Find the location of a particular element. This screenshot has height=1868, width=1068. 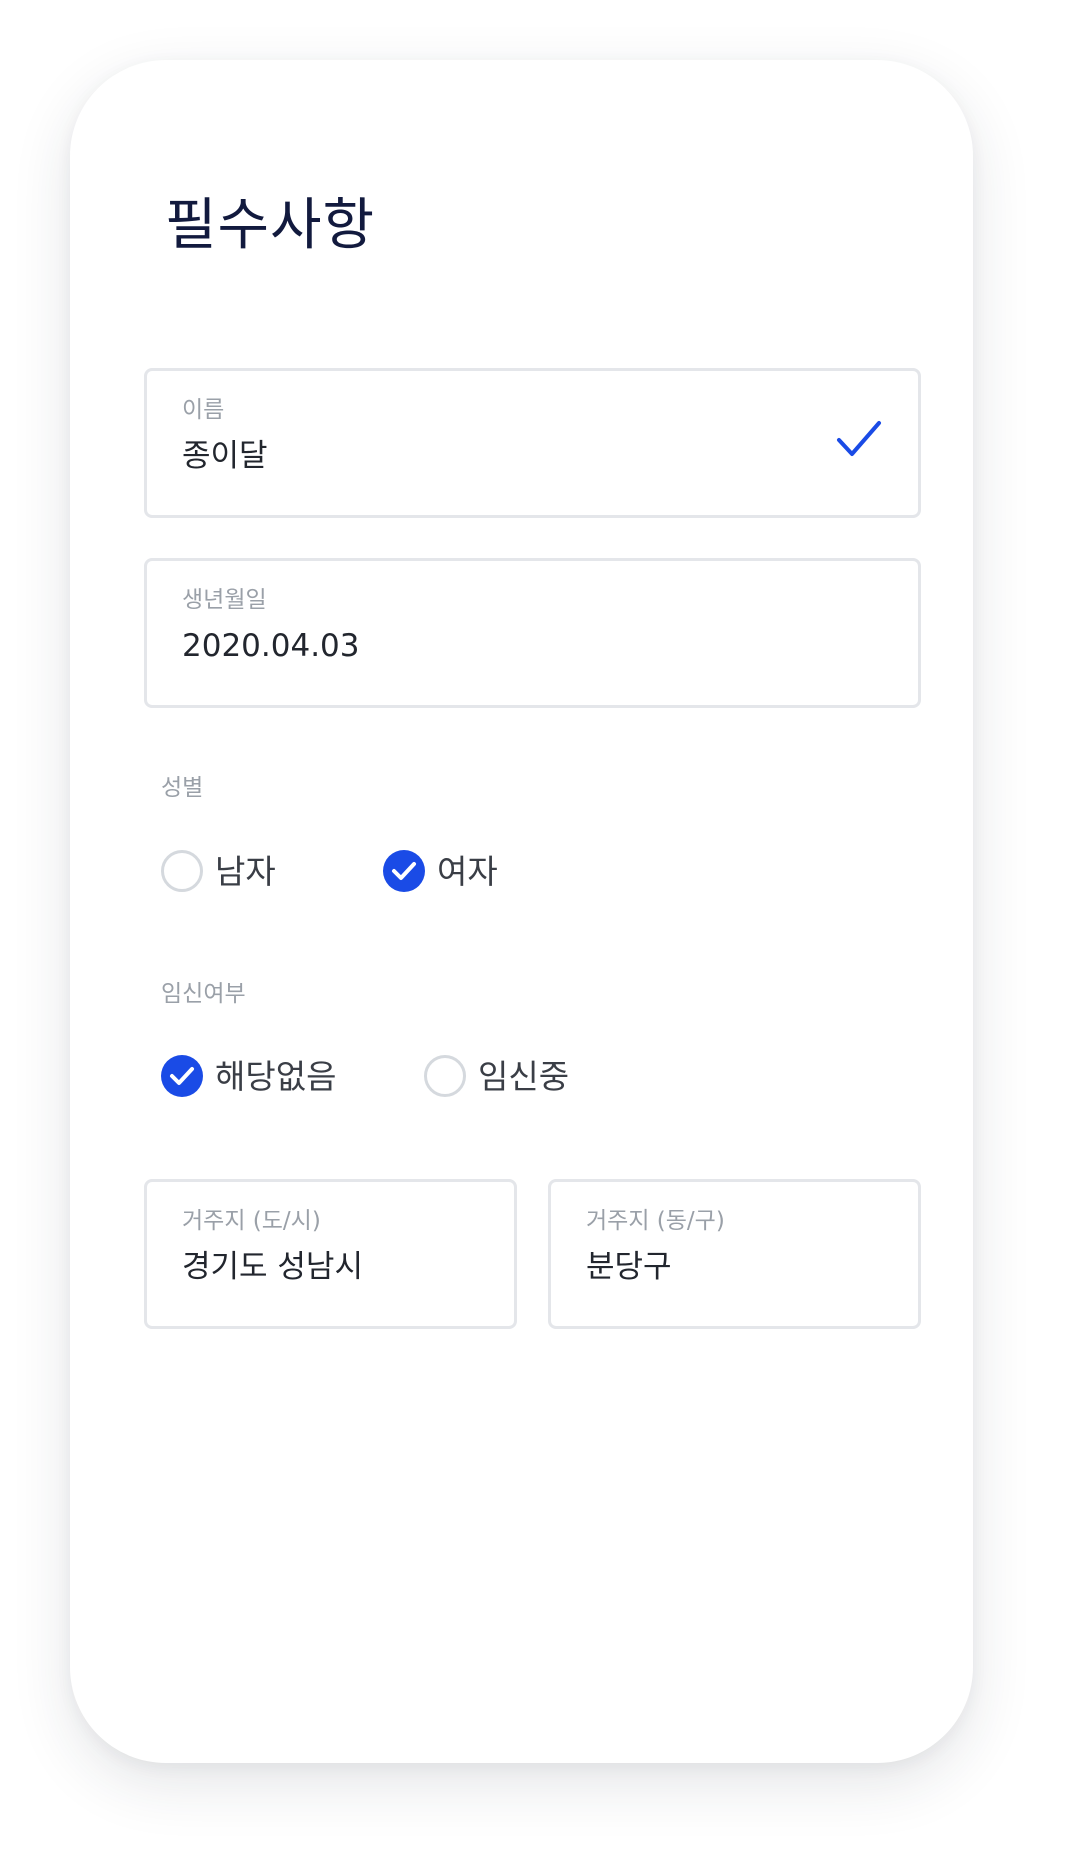

gender-option-male: 남자 is located at coordinates (218, 871).